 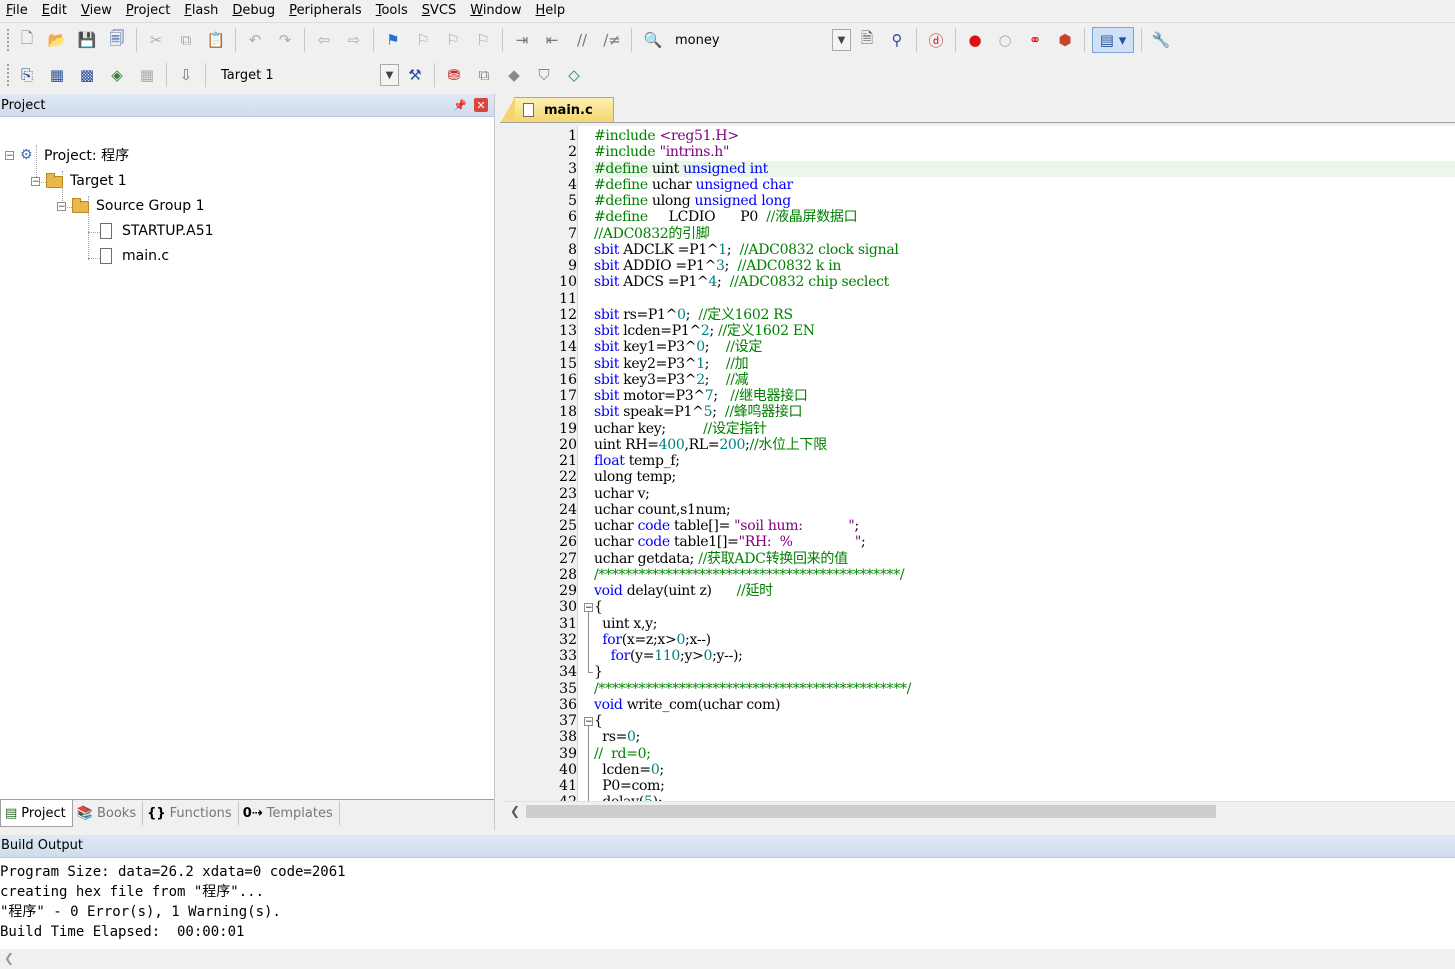 What do you see at coordinates (1065, 40) in the screenshot?
I see `breakpoint-kill-all-icon: ⬢` at bounding box center [1065, 40].